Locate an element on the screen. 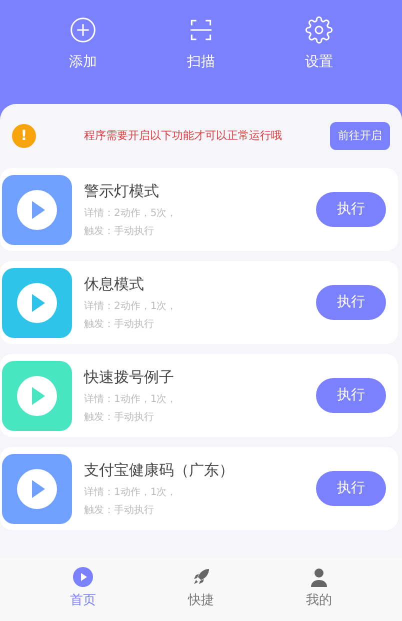 The image size is (402, 621). notice-text: 程序需要开启以下功能才可以正常运行哦 is located at coordinates (183, 136).